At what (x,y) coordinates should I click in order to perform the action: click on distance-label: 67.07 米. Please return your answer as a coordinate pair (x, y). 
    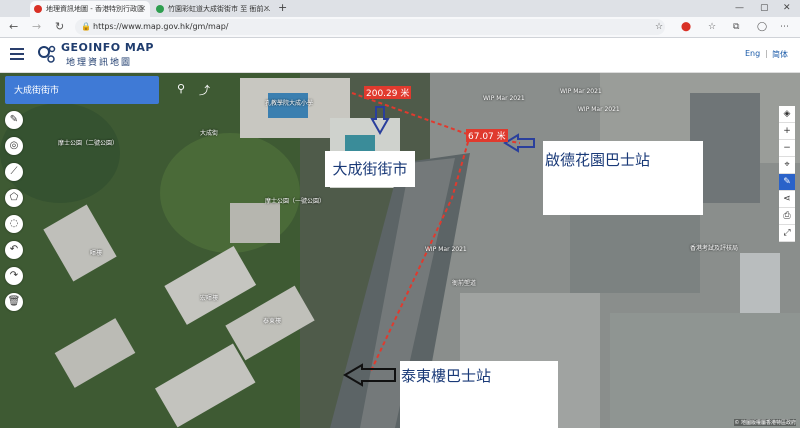
    Looking at the image, I should click on (487, 135).